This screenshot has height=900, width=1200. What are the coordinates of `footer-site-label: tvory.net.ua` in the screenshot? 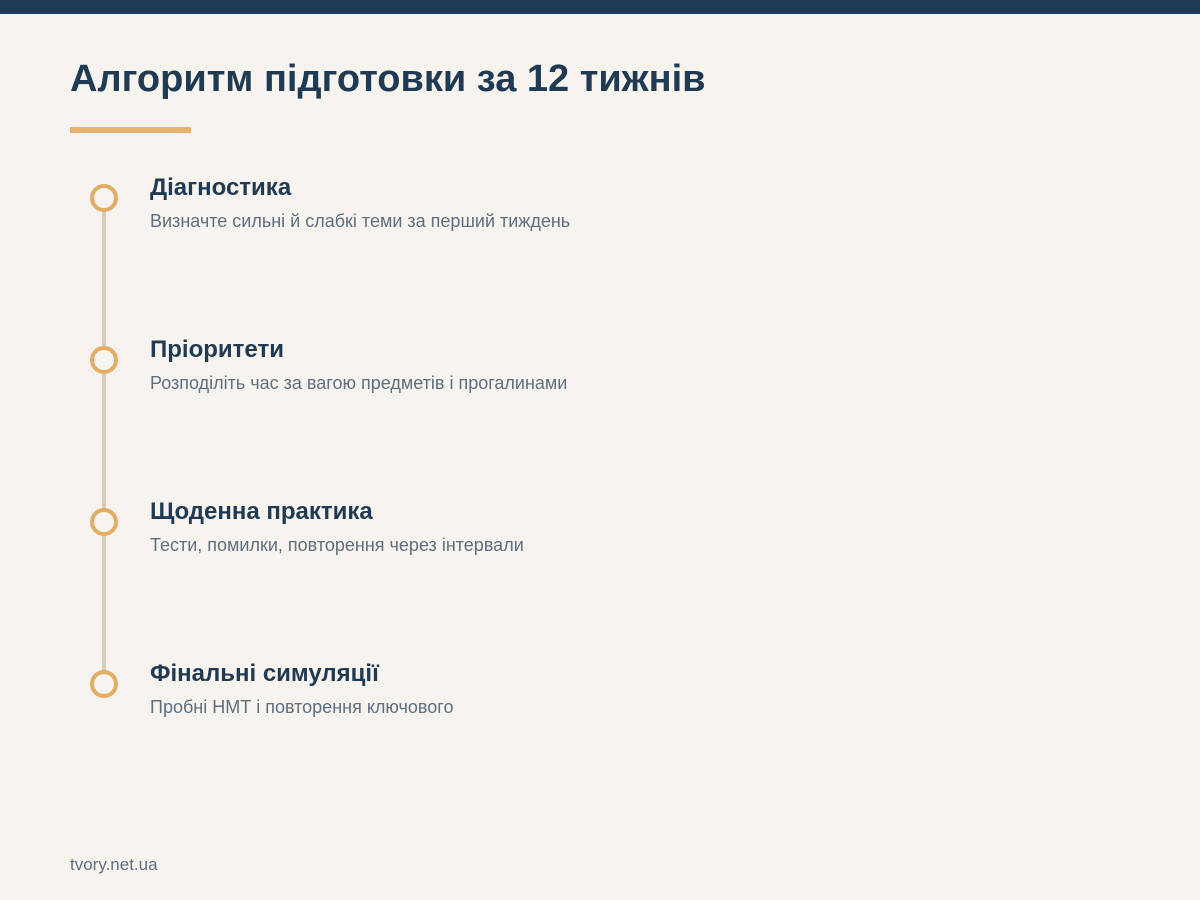 It's located at (114, 864).